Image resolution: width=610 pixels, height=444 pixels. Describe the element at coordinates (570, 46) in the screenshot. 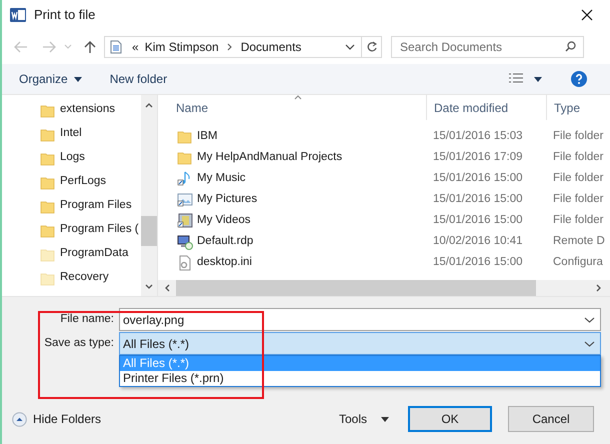

I see `search-icon` at that location.